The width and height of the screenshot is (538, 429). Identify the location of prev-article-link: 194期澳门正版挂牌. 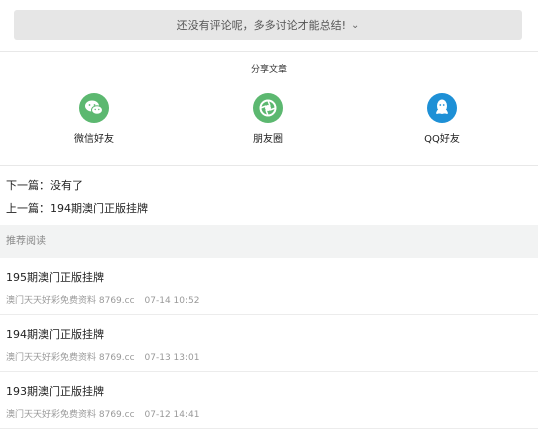
(99, 208).